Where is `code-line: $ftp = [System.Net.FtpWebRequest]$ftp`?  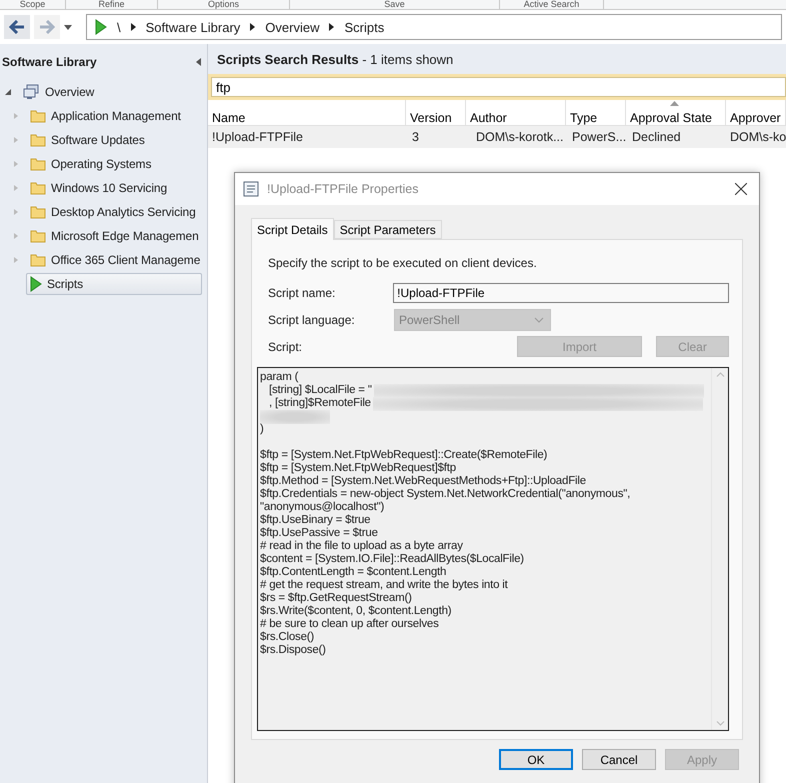 code-line: $ftp = [System.Net.FtpWebRequest]$ftp is located at coordinates (358, 468).